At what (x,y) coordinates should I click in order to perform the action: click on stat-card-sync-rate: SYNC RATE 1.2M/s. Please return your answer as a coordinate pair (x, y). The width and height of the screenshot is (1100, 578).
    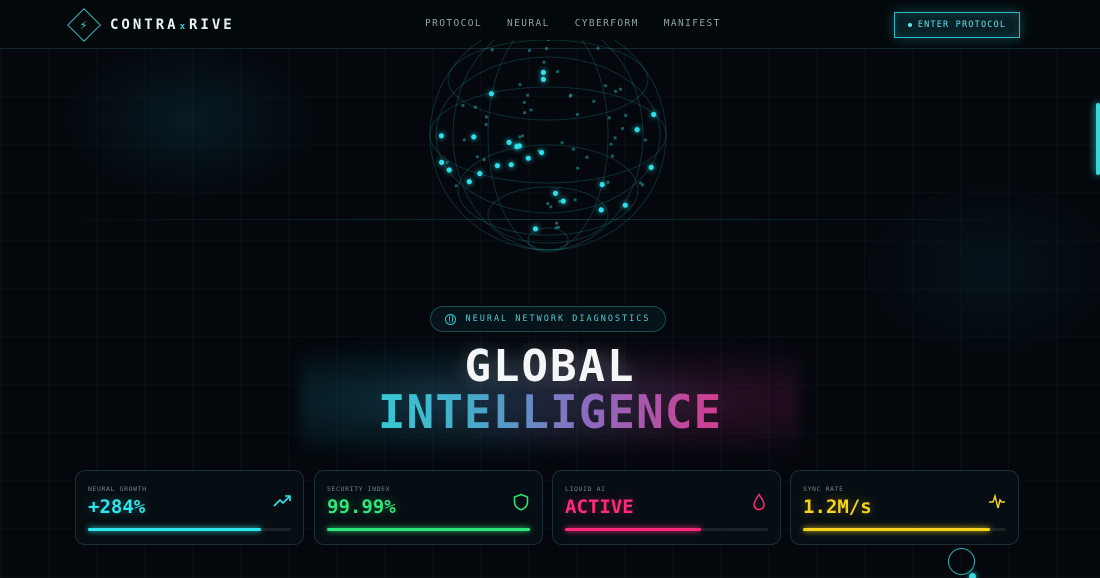
    Looking at the image, I should click on (904, 507).